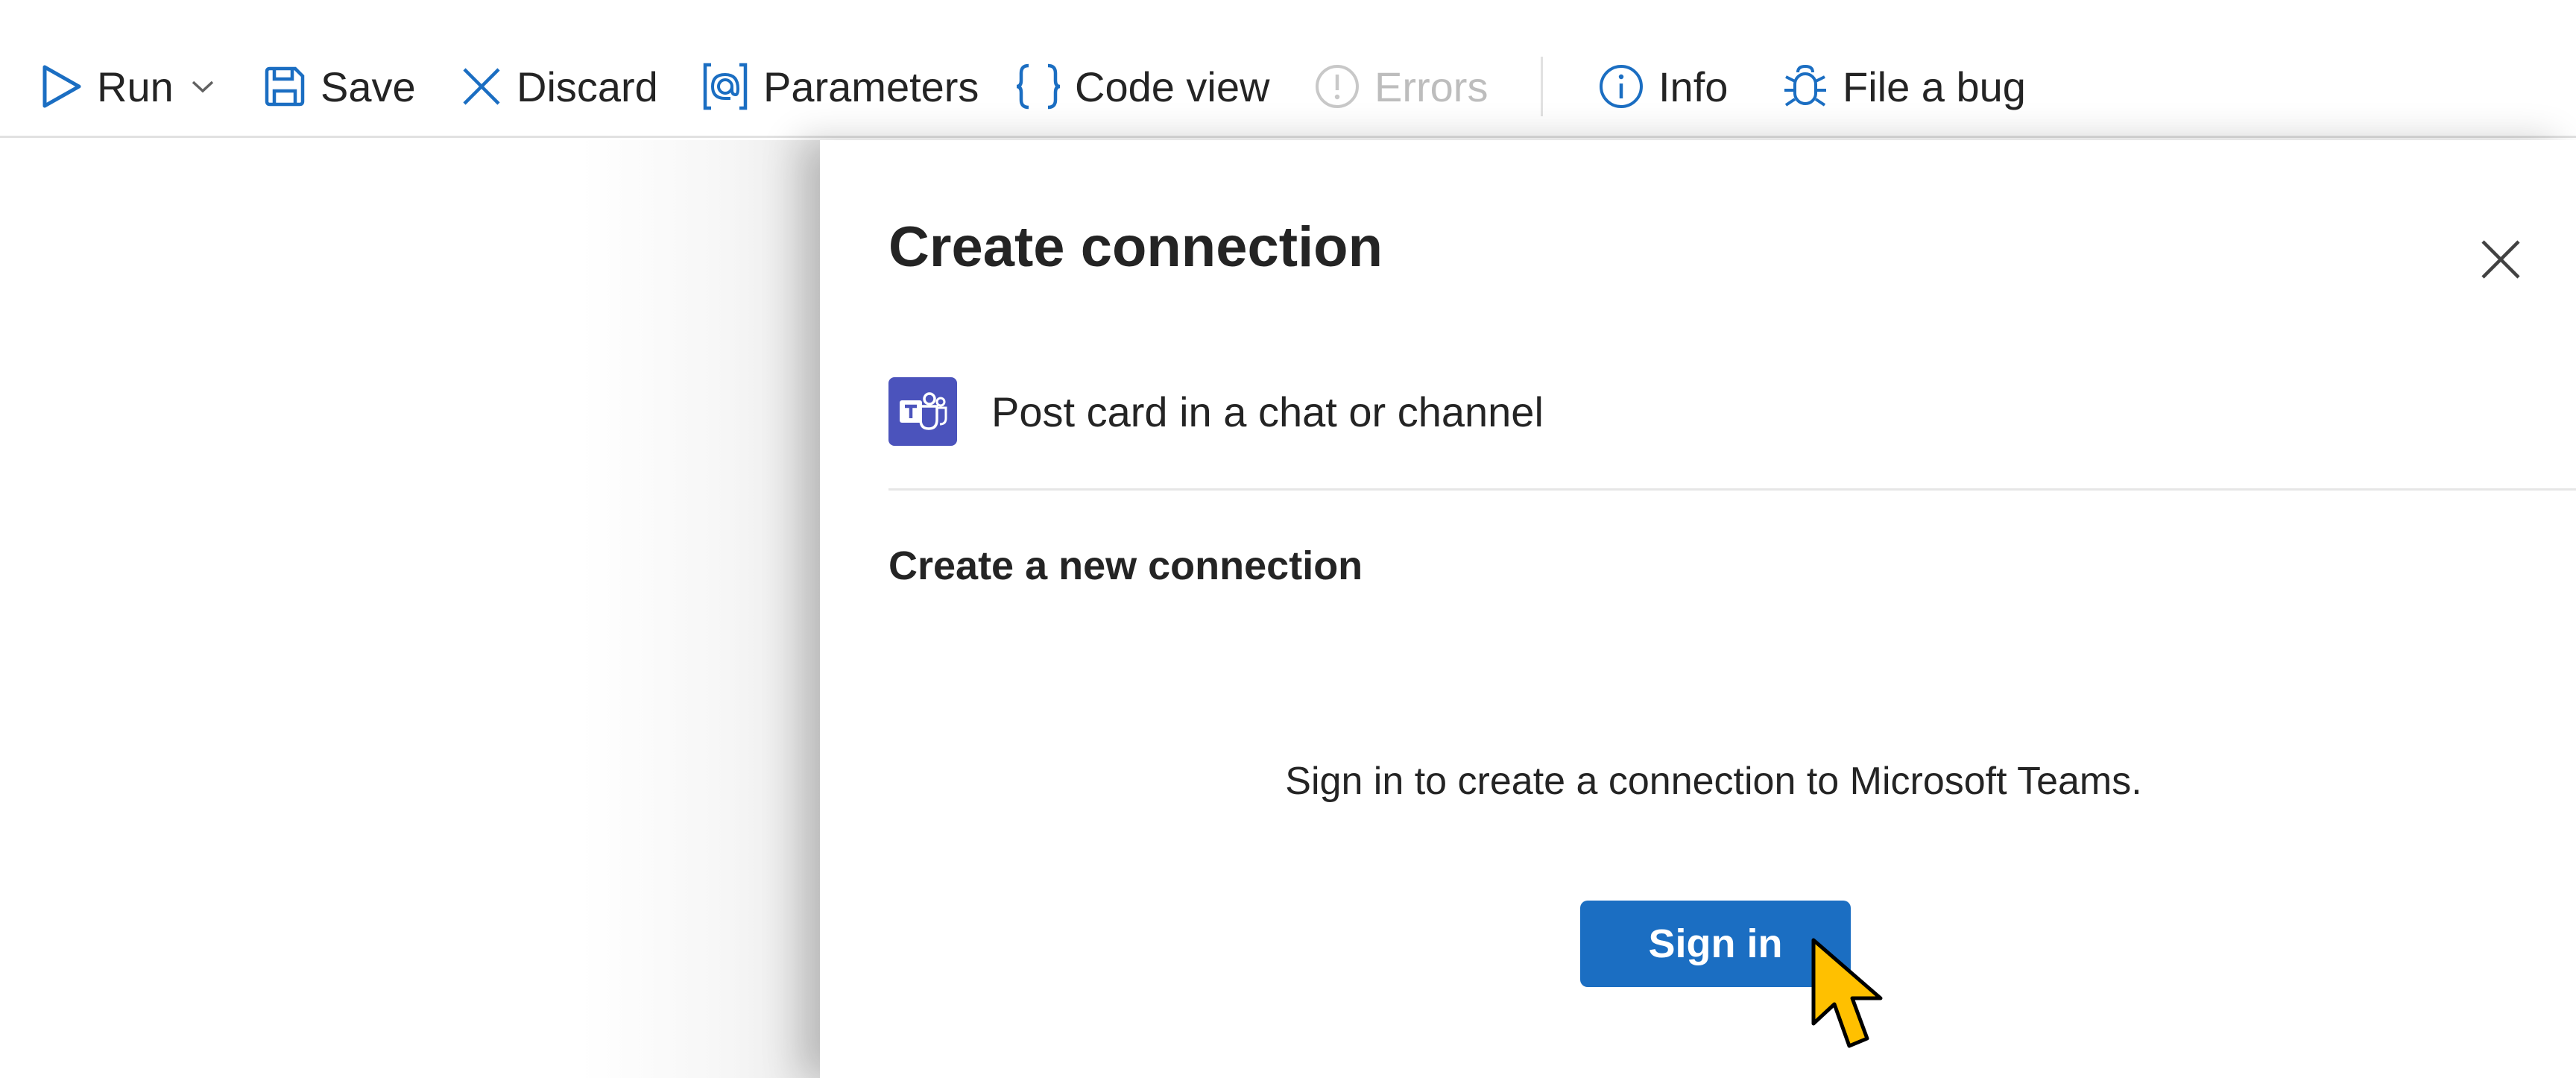 The height and width of the screenshot is (1078, 2576). I want to click on discard-button: Discard, so click(559, 86).